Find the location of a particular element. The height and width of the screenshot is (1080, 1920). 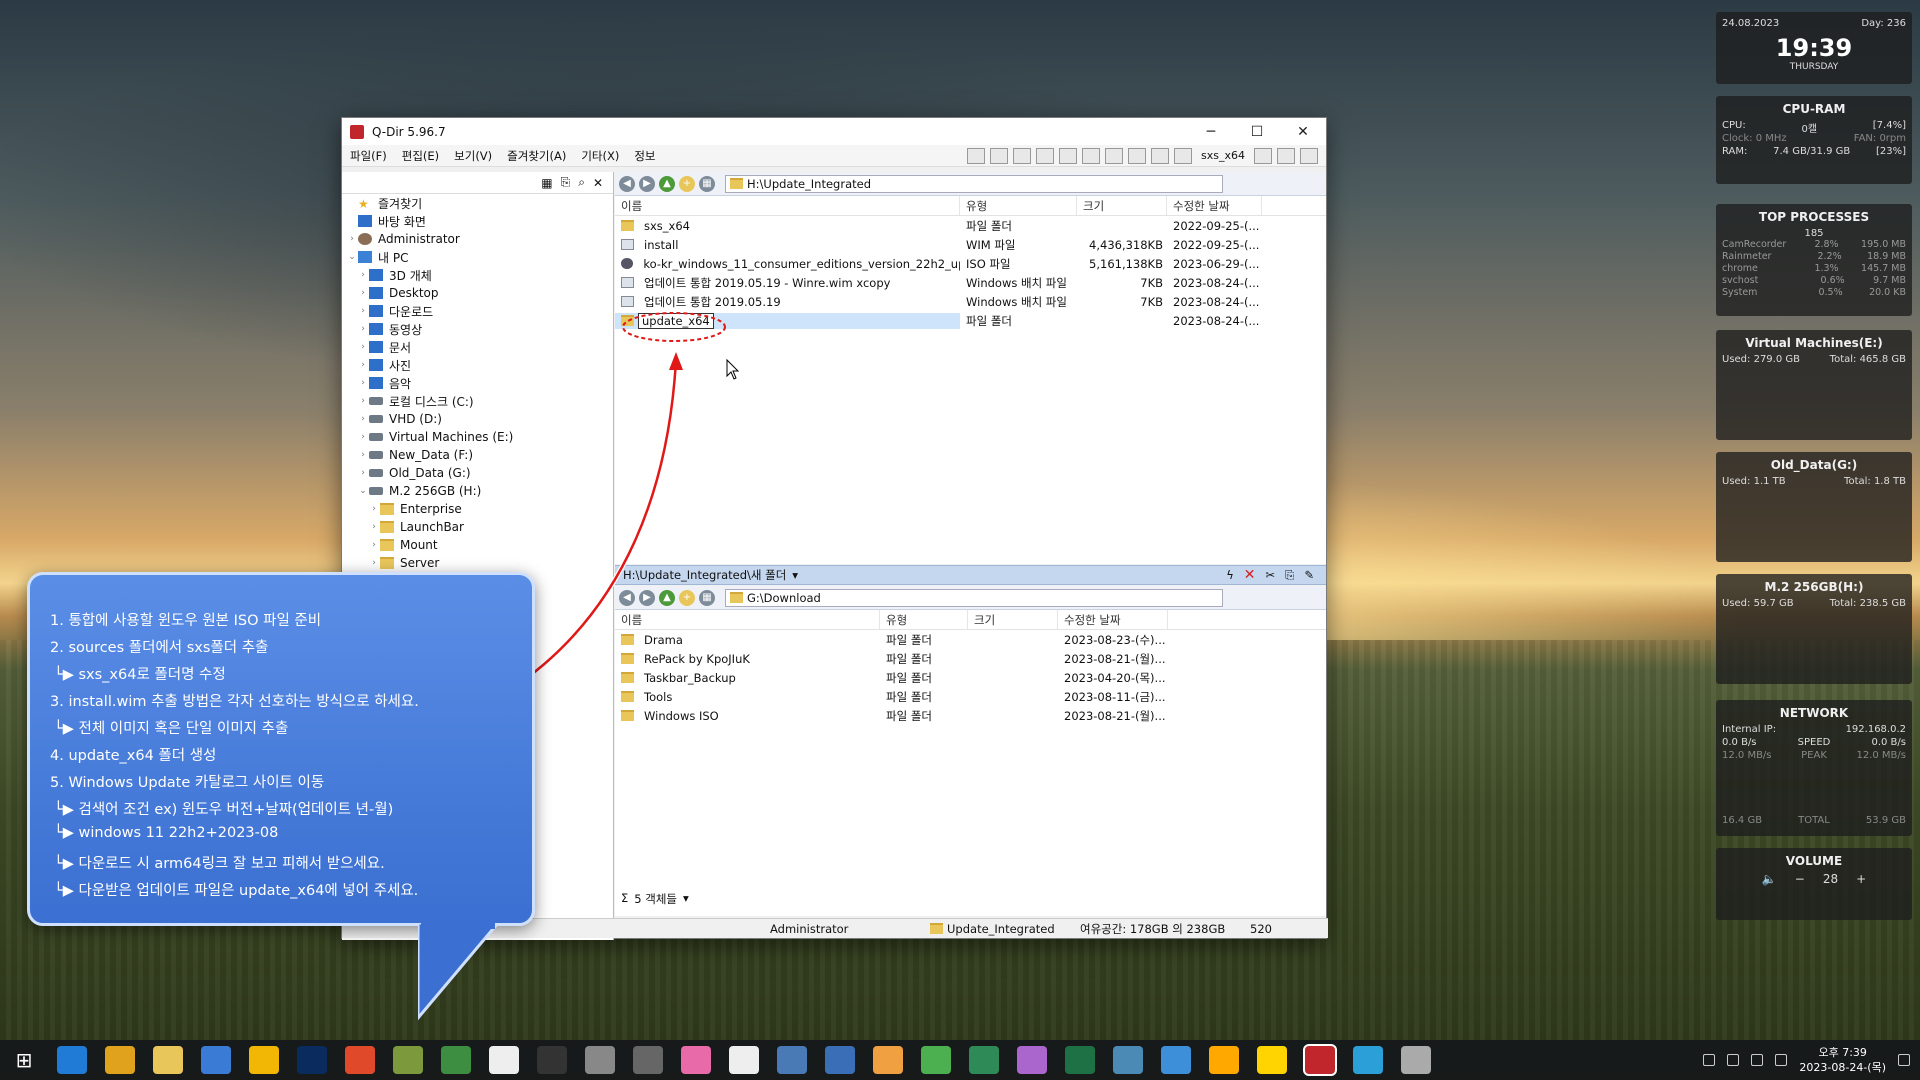

process-mem: 195.0 MB is located at coordinates (1883, 244).